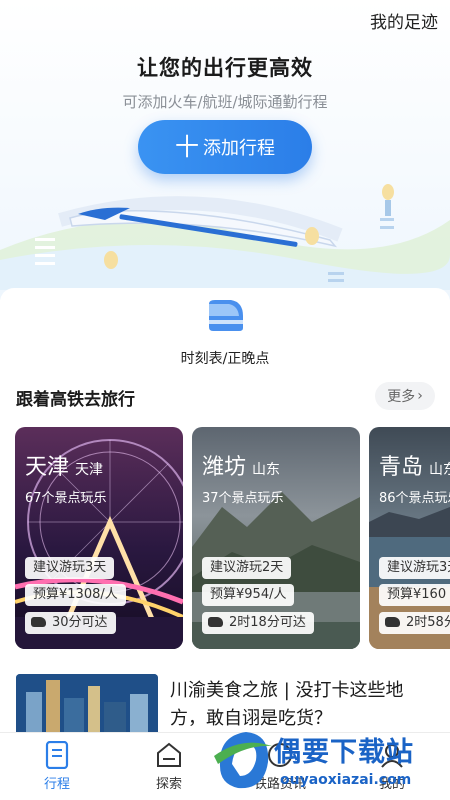 Image resolution: width=450 pixels, height=800 pixels. I want to click on duration-text: 2时58分, so click(428, 622).